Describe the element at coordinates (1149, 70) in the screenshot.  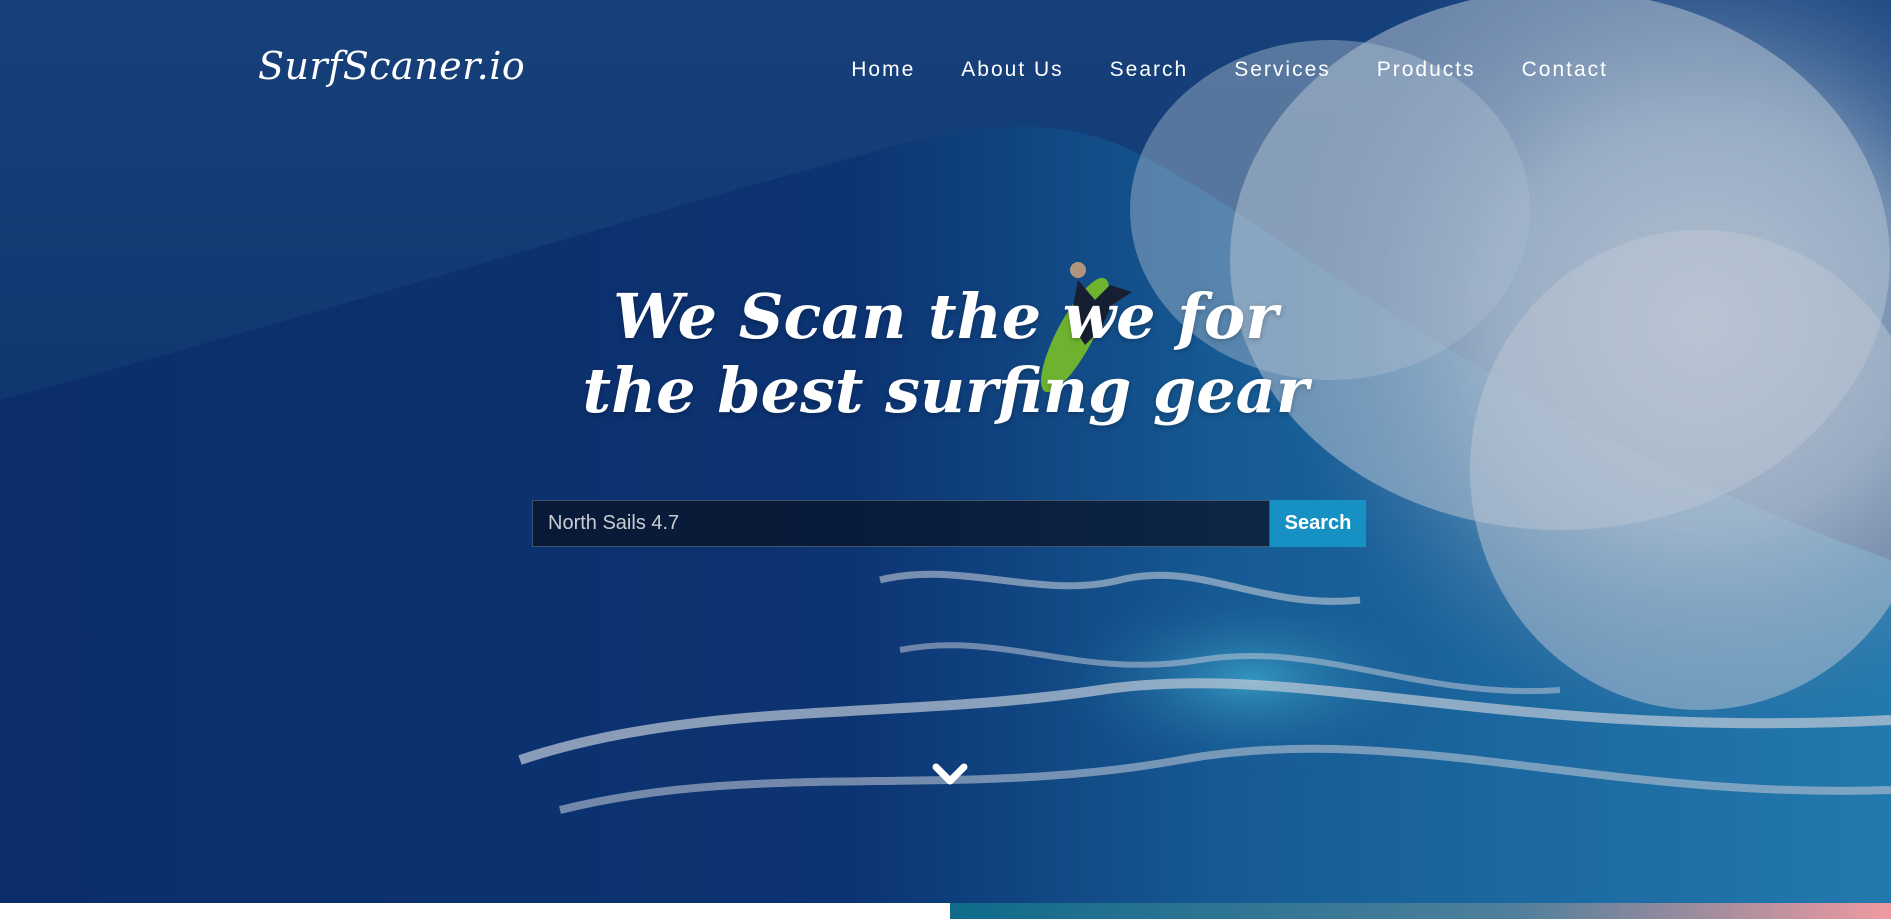
I see `nav-item-search: Search` at that location.